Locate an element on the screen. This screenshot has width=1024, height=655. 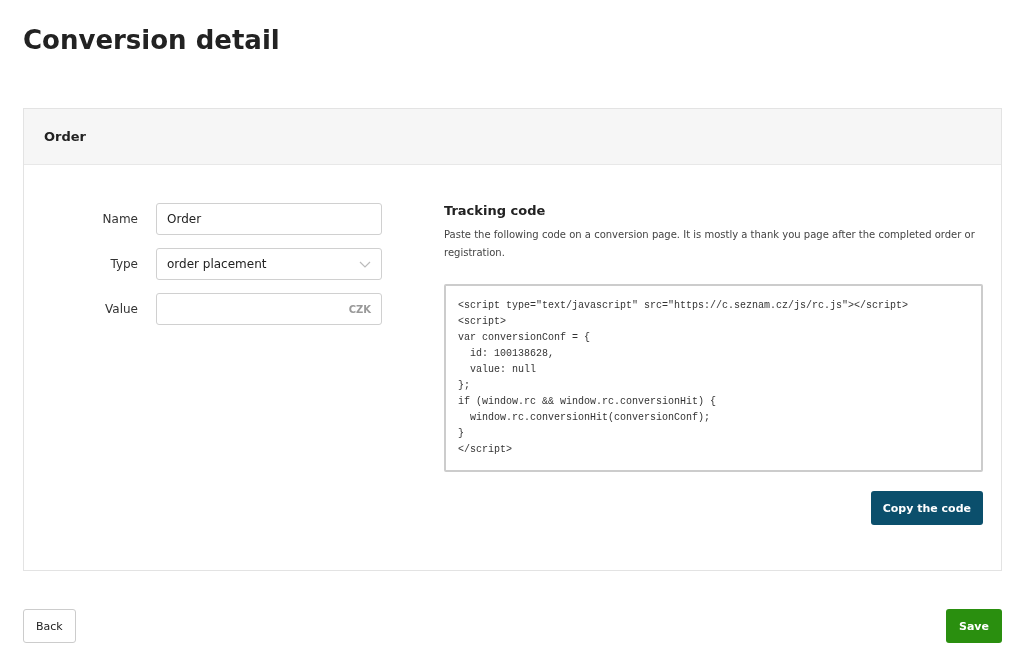
field-label: Name is located at coordinates (120, 219).